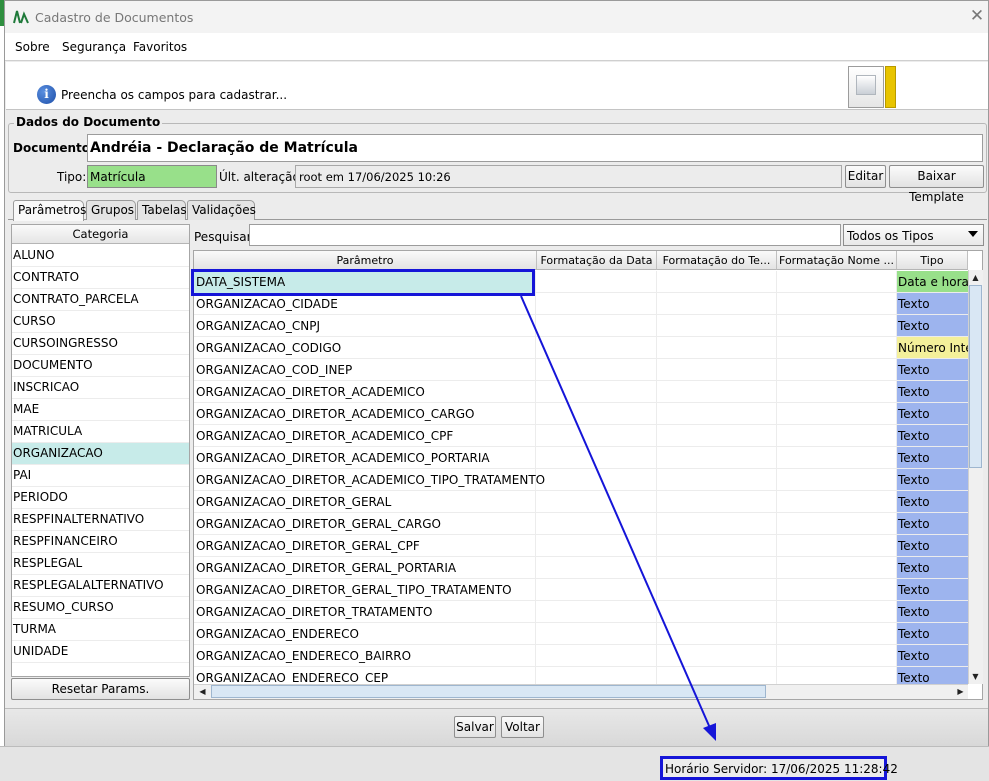 The image size is (989, 781). Describe the element at coordinates (152, 176) in the screenshot. I see `tipo-field: Matrícula` at that location.